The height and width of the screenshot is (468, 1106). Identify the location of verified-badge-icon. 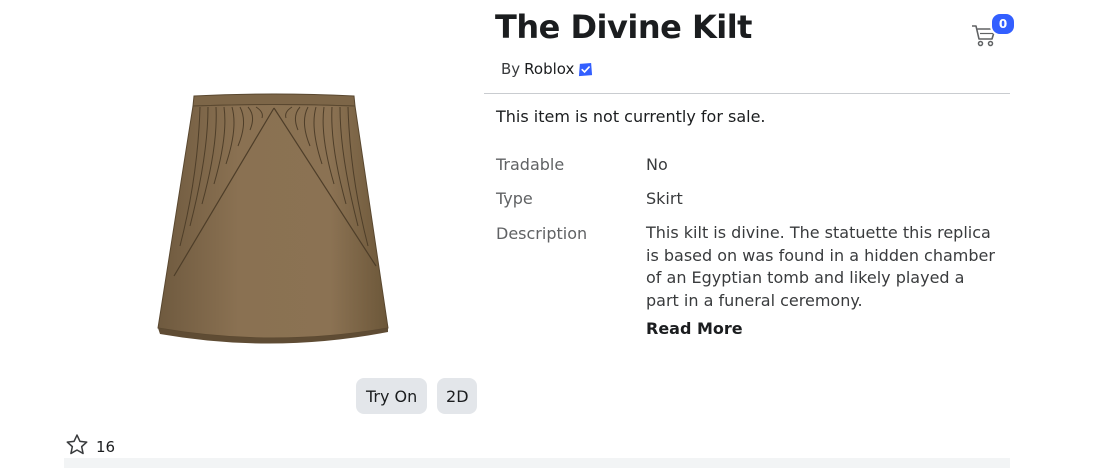
(585, 69).